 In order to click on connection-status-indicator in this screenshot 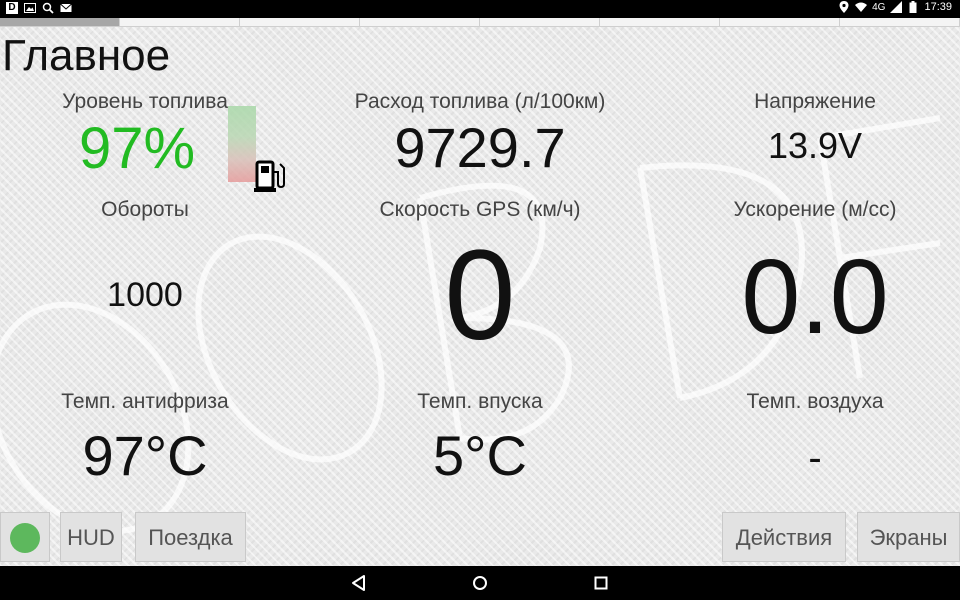, I will do `click(25, 538)`.